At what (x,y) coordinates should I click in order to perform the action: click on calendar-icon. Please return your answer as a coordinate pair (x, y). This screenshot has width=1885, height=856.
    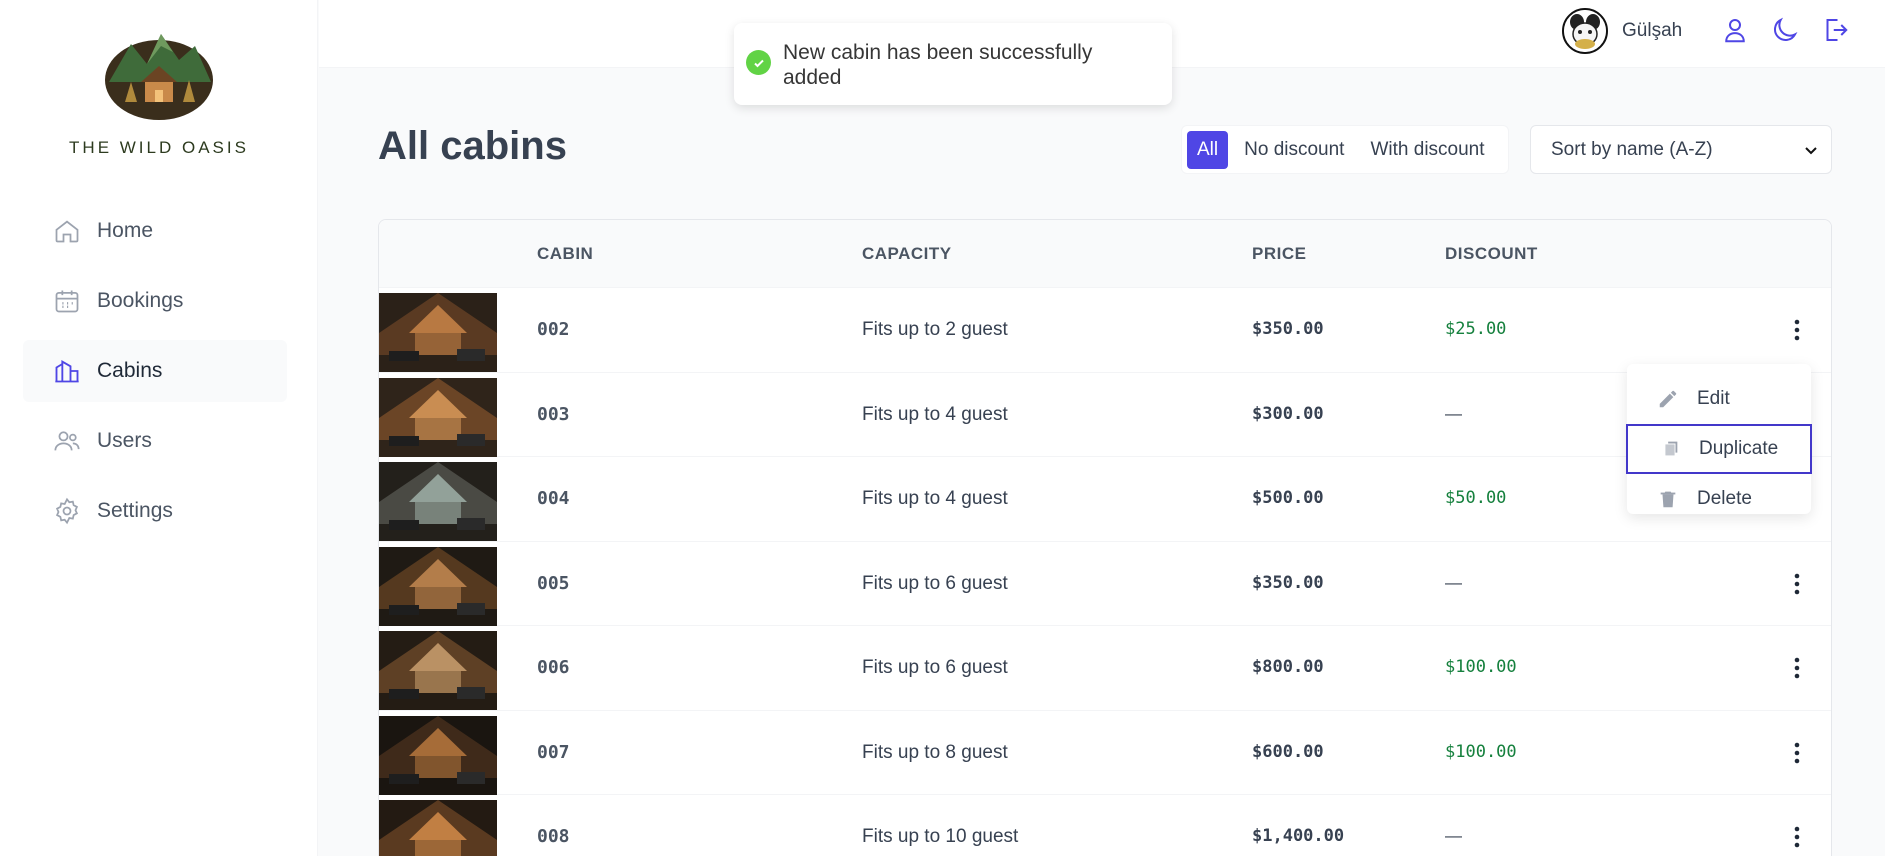
    Looking at the image, I should click on (67, 301).